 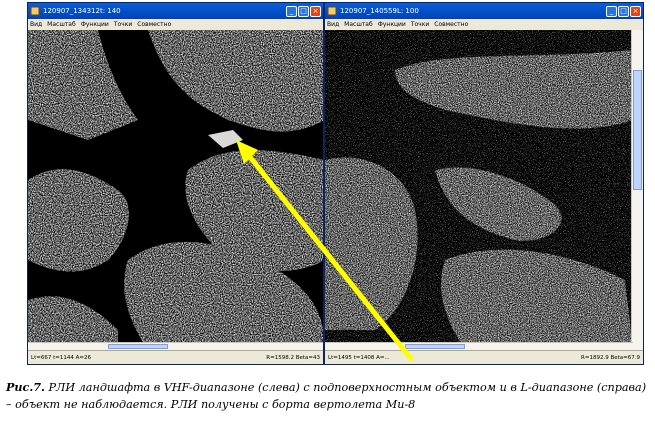 I want to click on left-status-coords: Lt=667 t=1144 A=26, so click(x=61, y=357).